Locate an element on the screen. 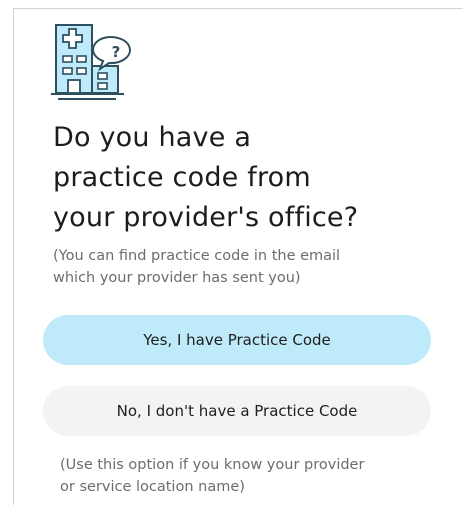 The height and width of the screenshot is (505, 464). yes-practice-code-button: Yes, I have Practice Code is located at coordinates (237, 340).